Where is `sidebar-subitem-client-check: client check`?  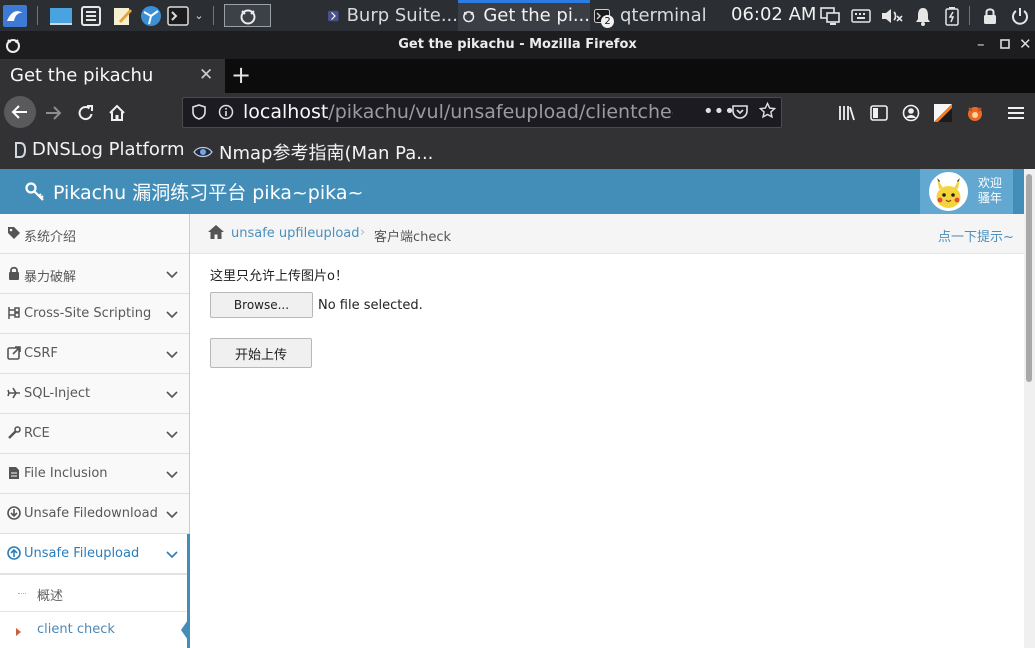
sidebar-subitem-client-check: client check is located at coordinates (95, 629).